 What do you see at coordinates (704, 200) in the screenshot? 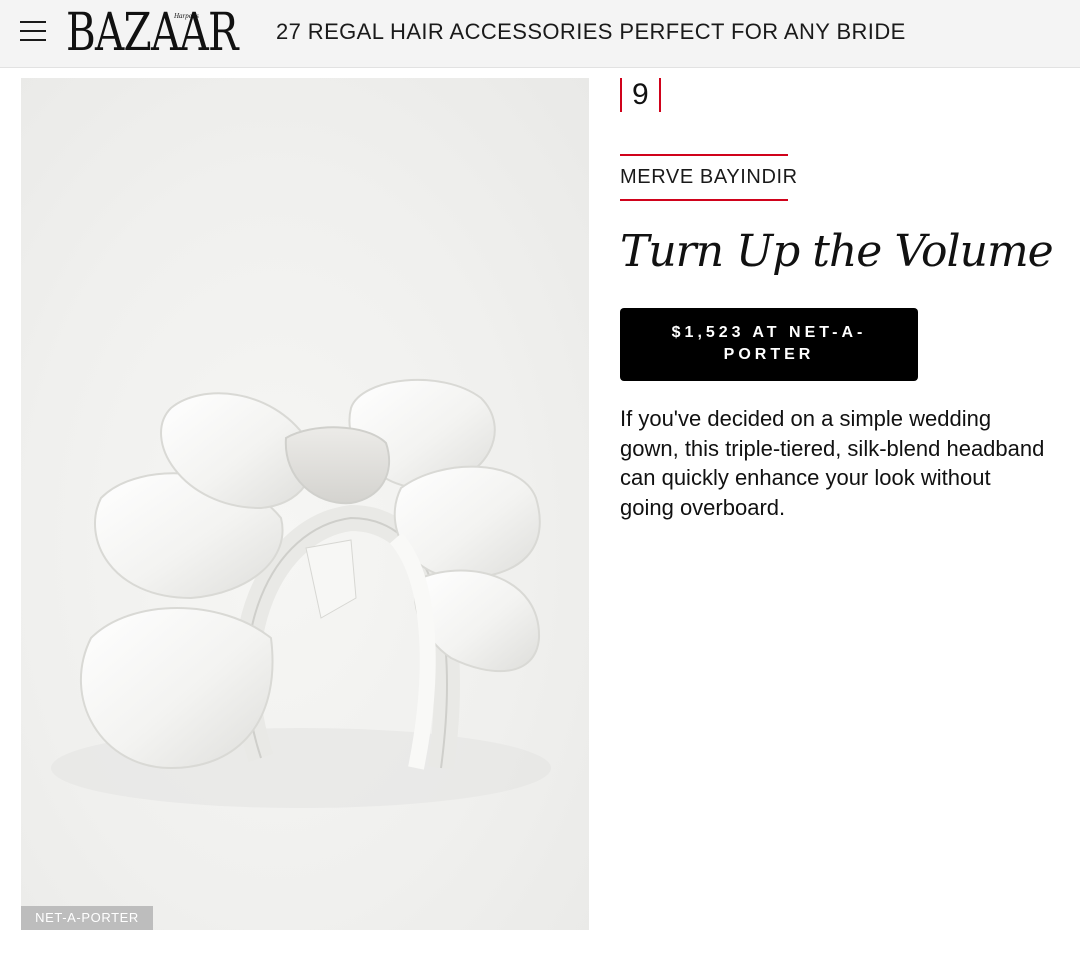
I see `brand-divider-bottom` at bounding box center [704, 200].